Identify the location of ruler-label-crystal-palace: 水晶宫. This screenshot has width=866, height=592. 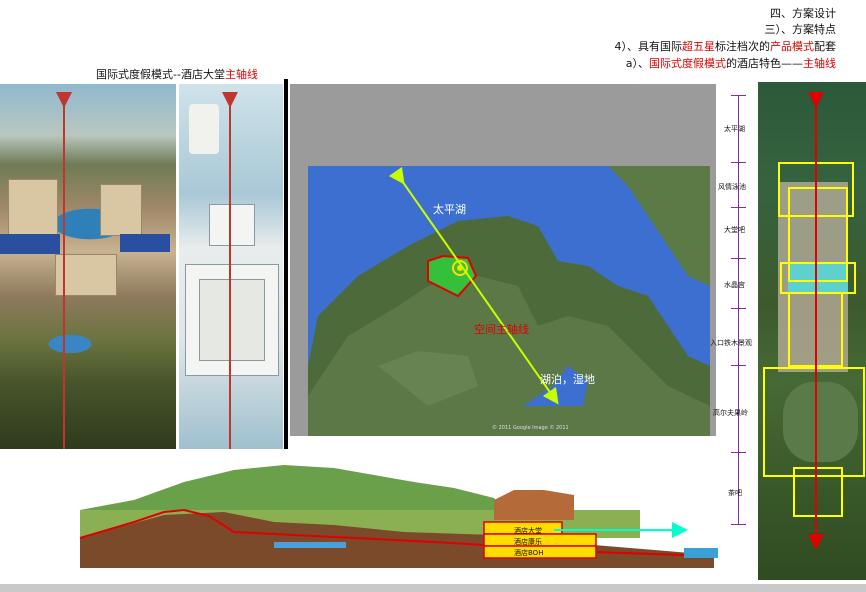
(734, 285).